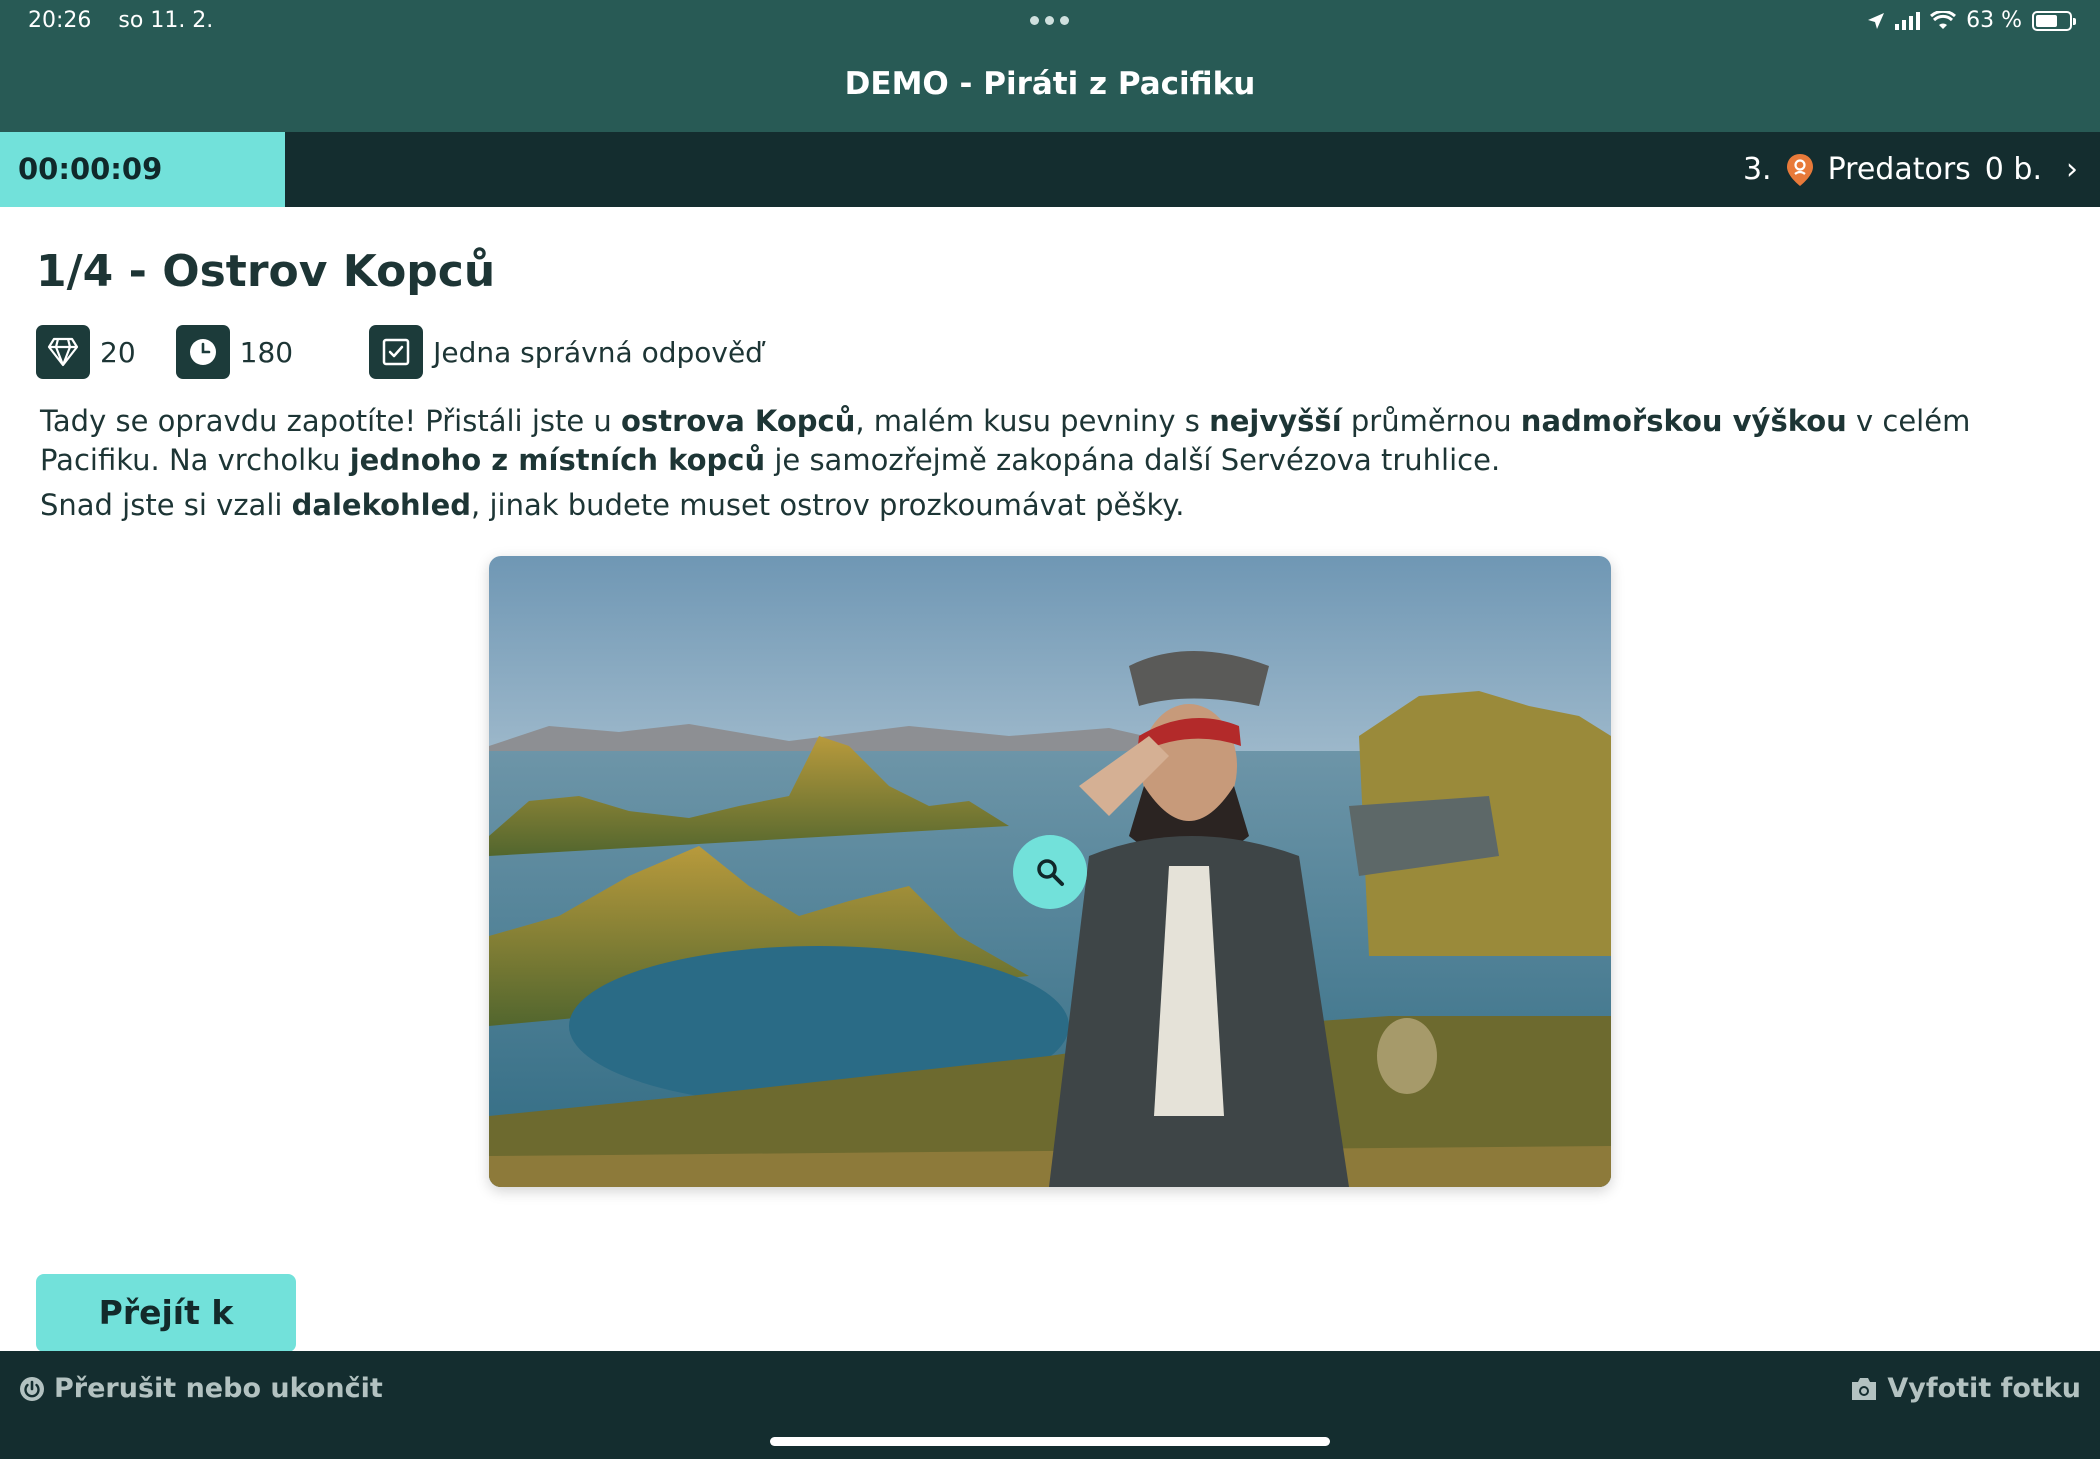  Describe the element at coordinates (63, 352) in the screenshot. I see `diamond-icon` at that location.